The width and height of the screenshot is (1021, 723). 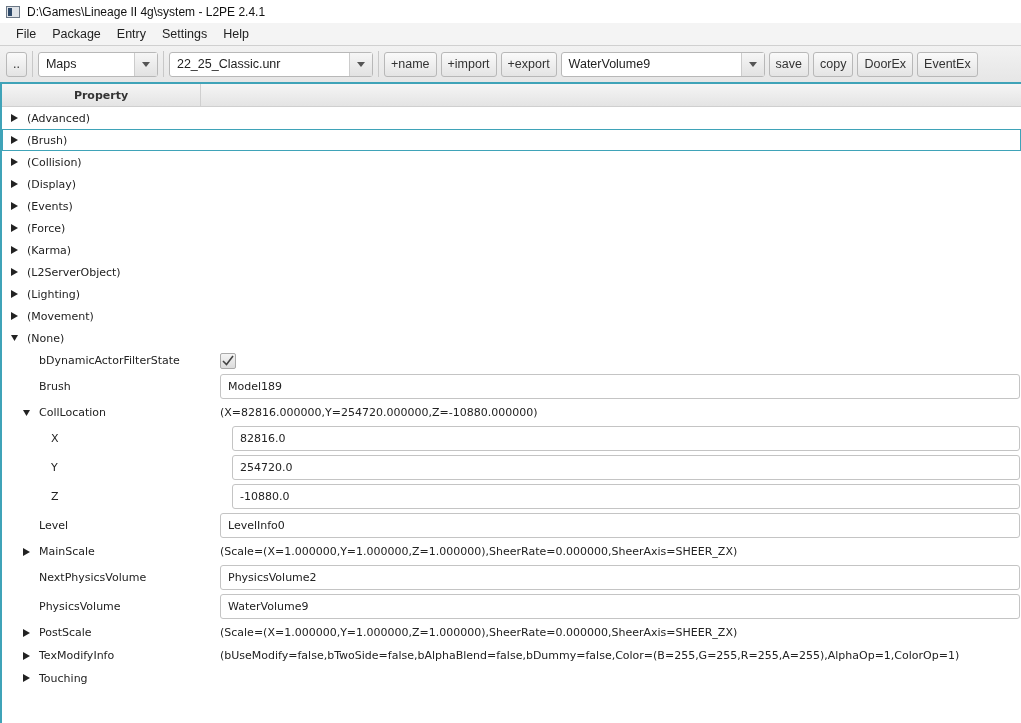 I want to click on dropdown: Maps, so click(x=97, y=64).